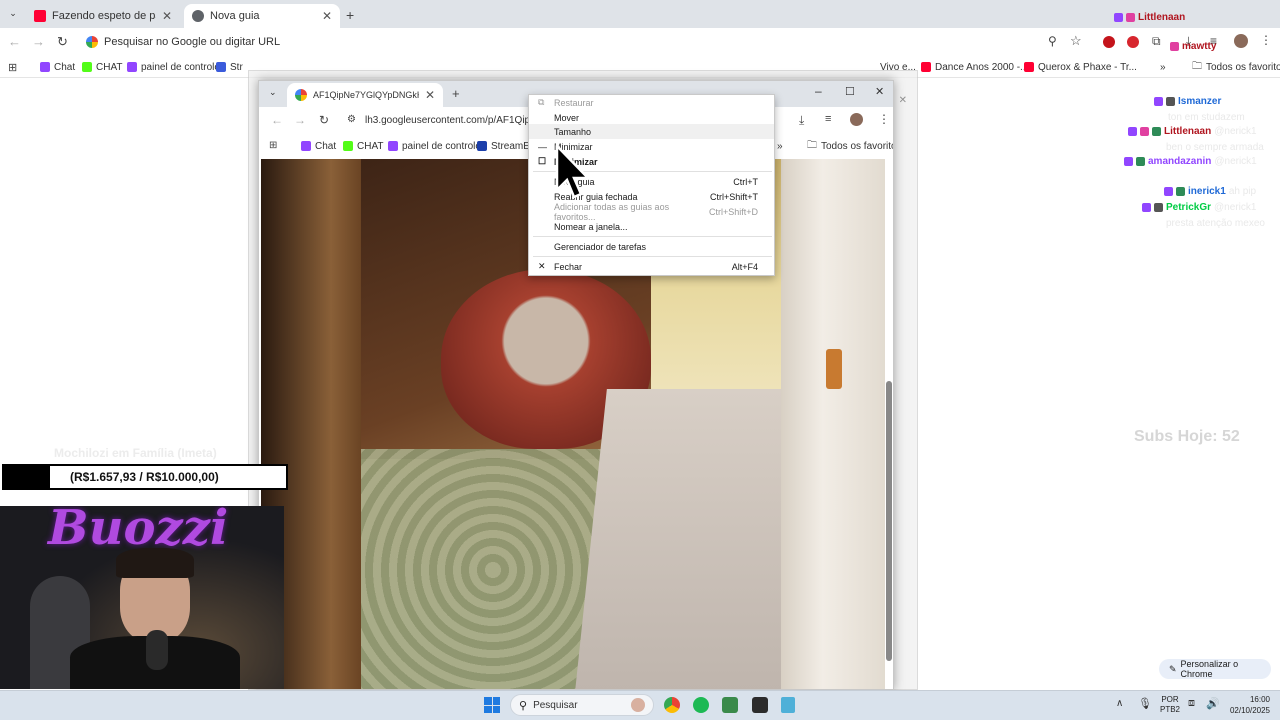 Image resolution: width=1280 pixels, height=720 pixels. What do you see at coordinates (812, 145) in the screenshot?
I see `folder-icon: 🗀` at bounding box center [812, 145].